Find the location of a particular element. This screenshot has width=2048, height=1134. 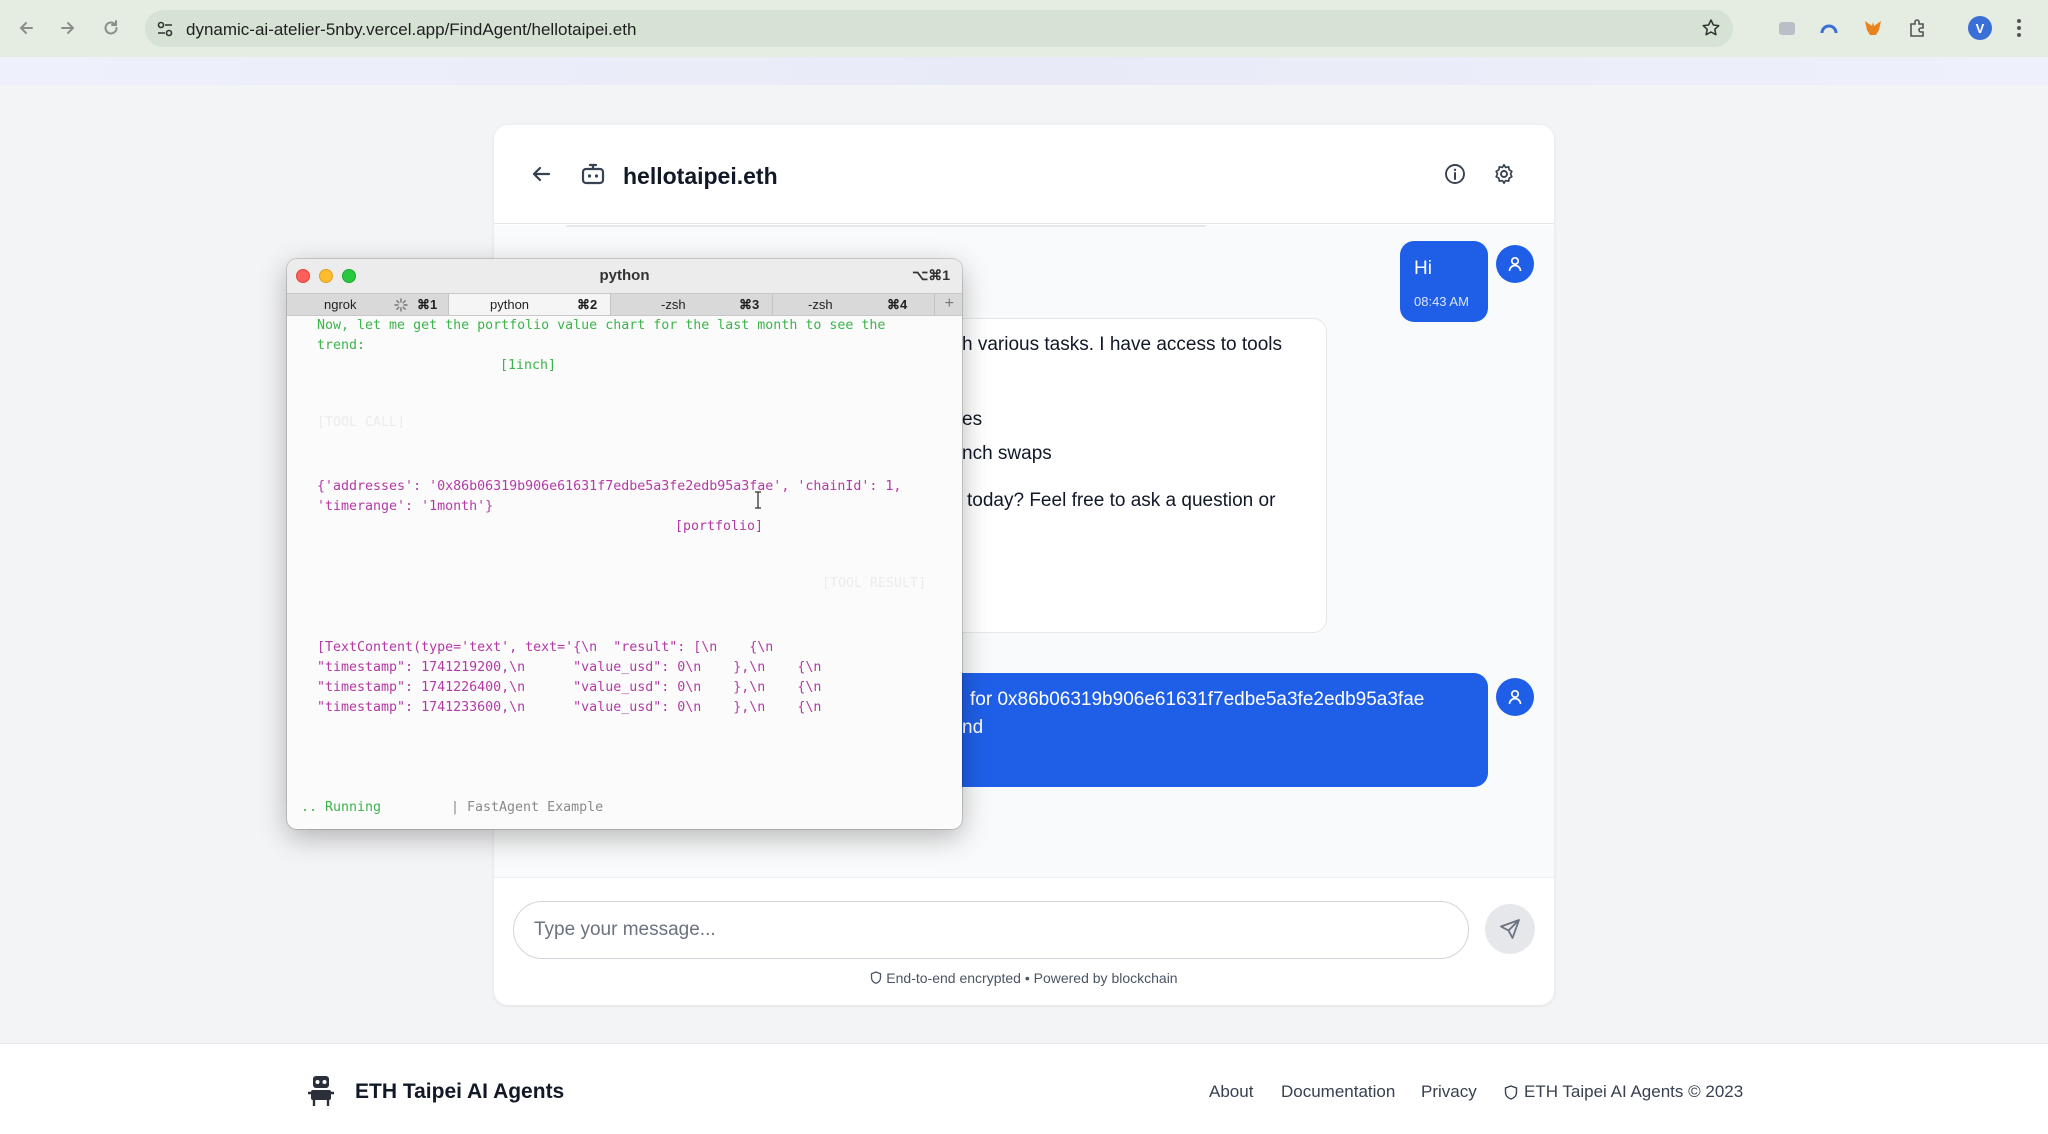

message-line: nch swaps is located at coordinates (1007, 453).